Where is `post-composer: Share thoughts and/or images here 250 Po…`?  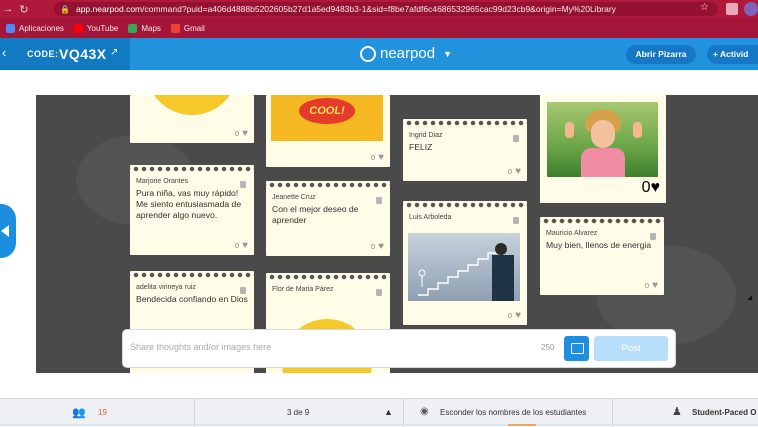
post-composer: Share thoughts and/or images here 250 Po… is located at coordinates (399, 348).